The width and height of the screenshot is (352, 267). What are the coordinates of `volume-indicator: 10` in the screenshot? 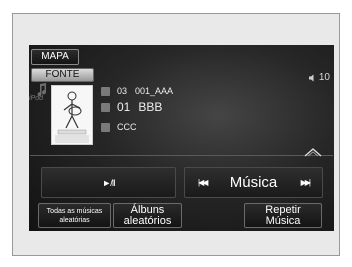 It's located at (319, 77).